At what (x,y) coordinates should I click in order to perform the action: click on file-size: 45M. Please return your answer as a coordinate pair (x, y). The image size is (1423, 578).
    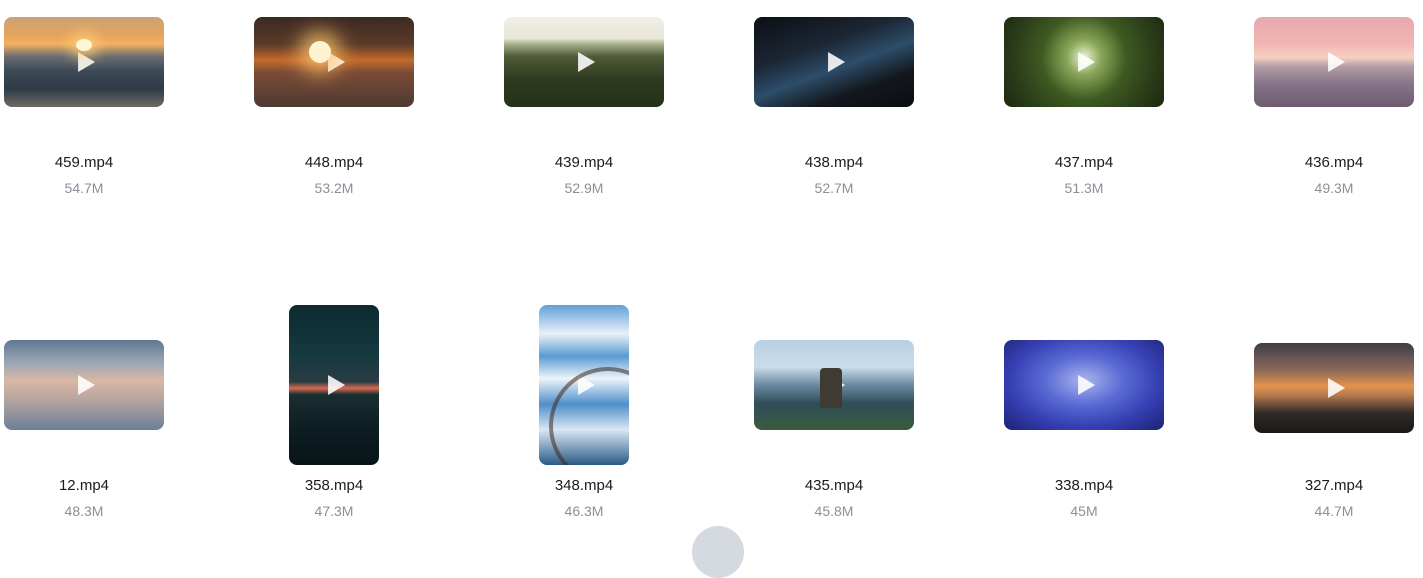
    Looking at the image, I should click on (1084, 511).